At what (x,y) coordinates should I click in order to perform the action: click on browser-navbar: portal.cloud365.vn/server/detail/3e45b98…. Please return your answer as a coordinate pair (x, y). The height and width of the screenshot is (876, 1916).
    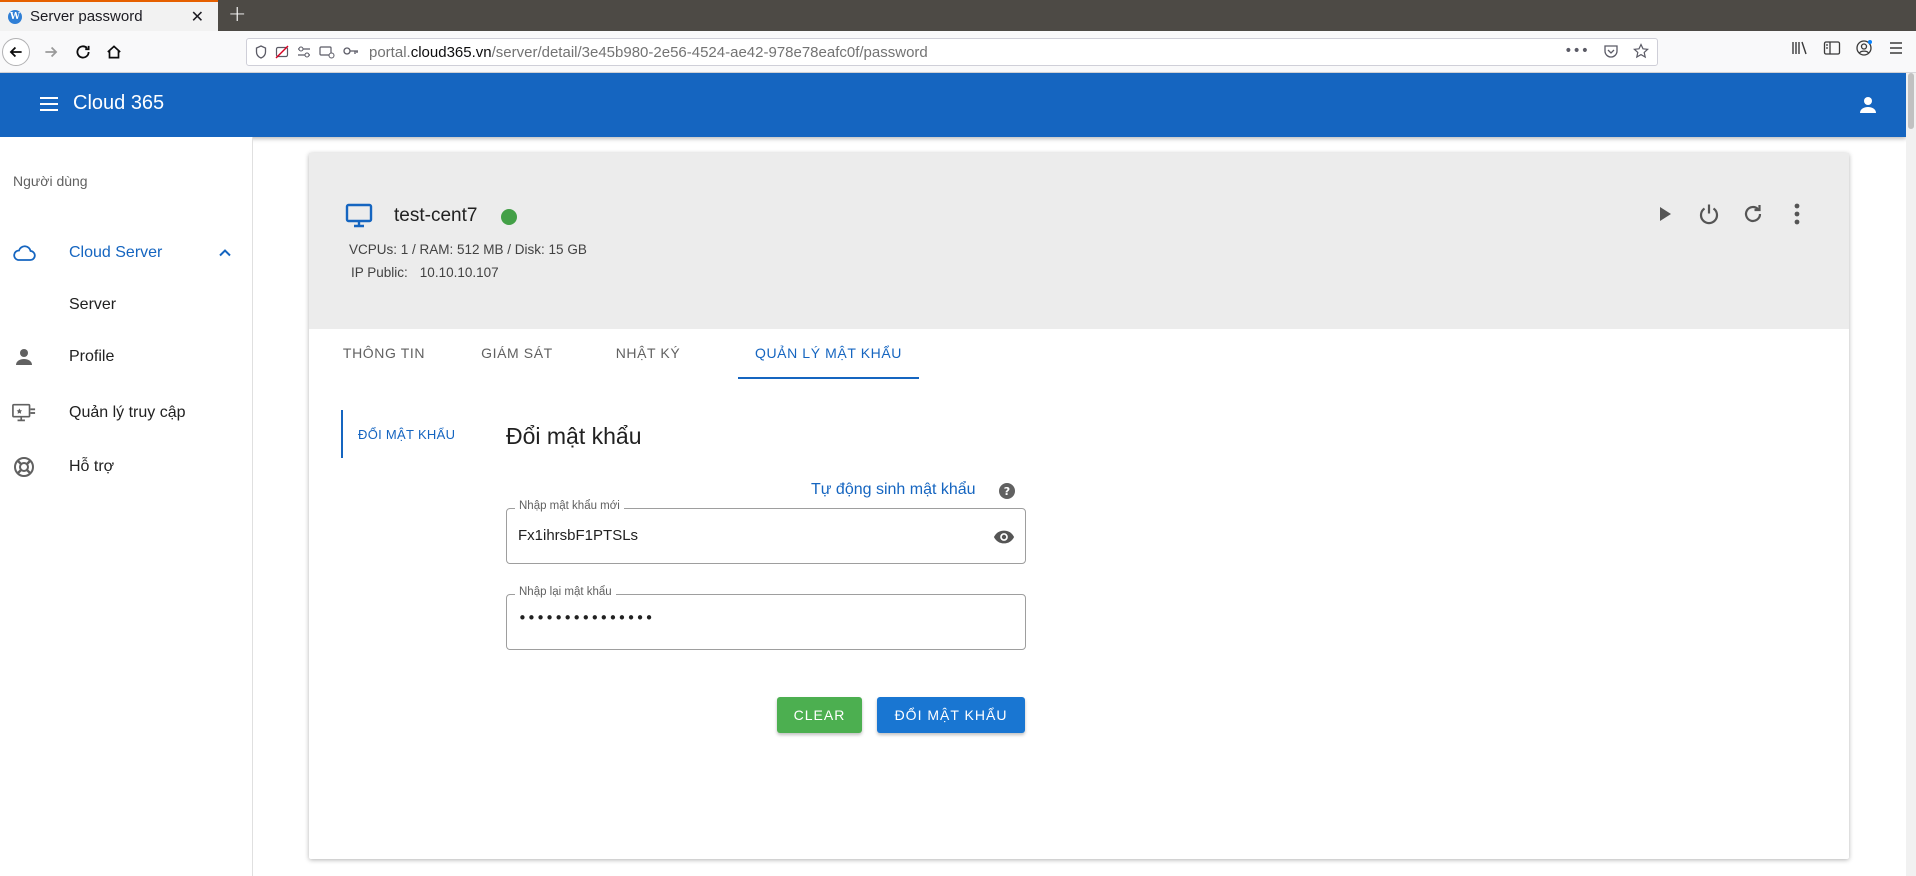
    Looking at the image, I should click on (958, 52).